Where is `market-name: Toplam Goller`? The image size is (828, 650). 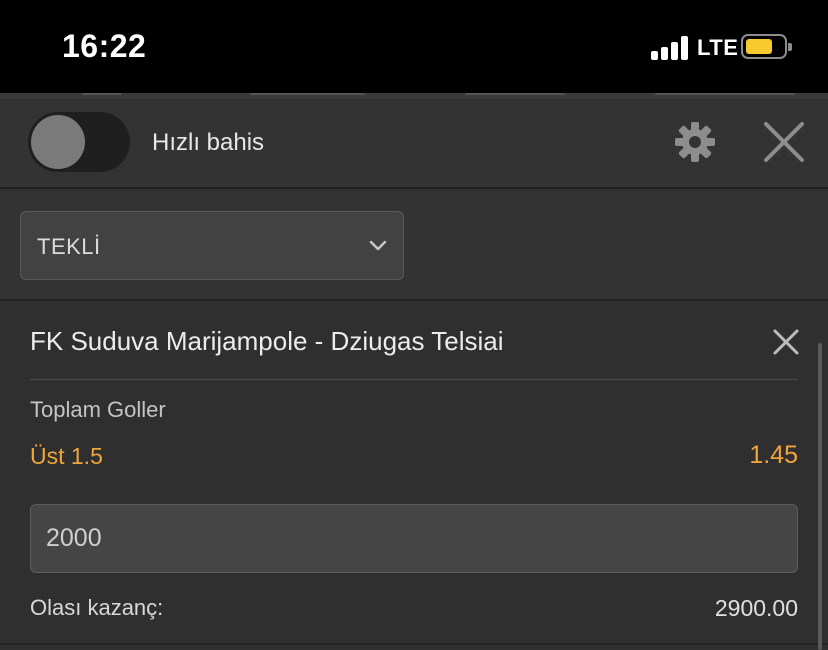 market-name: Toplam Goller is located at coordinates (98, 409).